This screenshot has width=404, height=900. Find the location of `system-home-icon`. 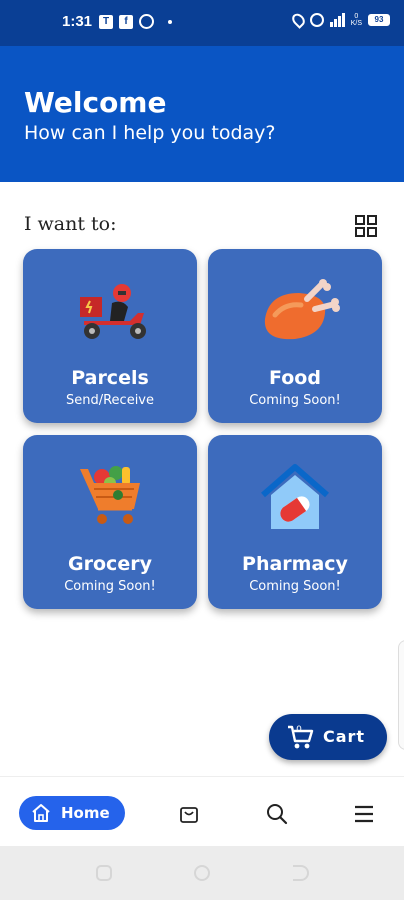

system-home-icon is located at coordinates (202, 873).